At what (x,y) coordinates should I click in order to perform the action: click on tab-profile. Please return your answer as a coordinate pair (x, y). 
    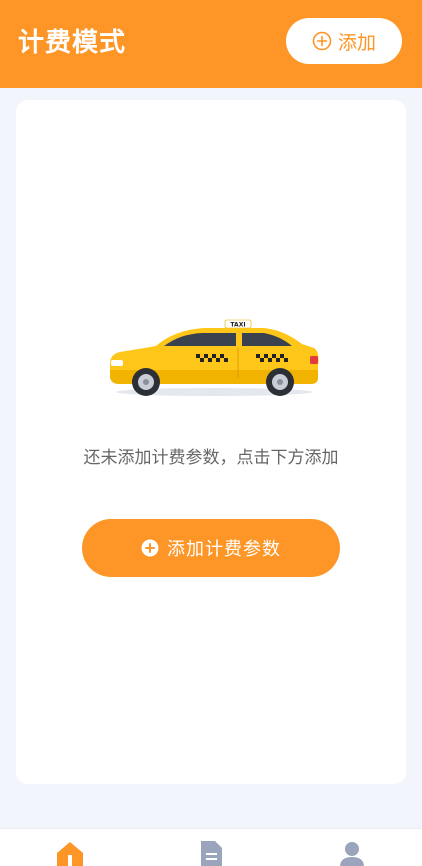
    Looking at the image, I should click on (352, 847).